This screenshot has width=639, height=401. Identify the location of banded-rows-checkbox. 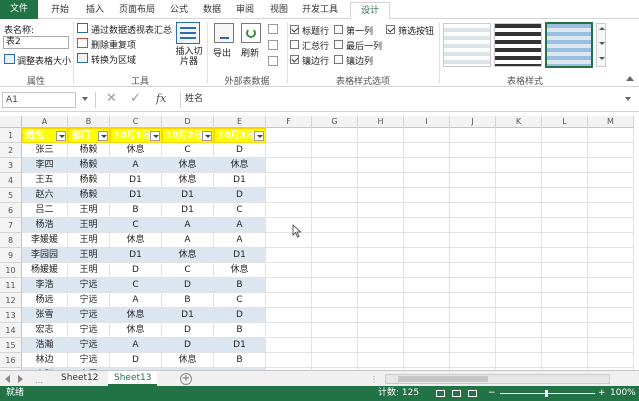
(294, 59).